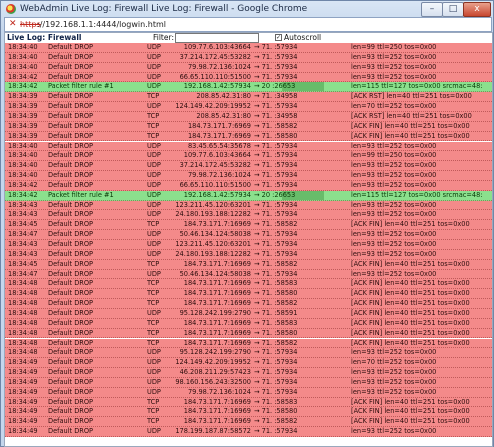  Describe the element at coordinates (11, 9) in the screenshot. I see `chrome-icon` at that location.